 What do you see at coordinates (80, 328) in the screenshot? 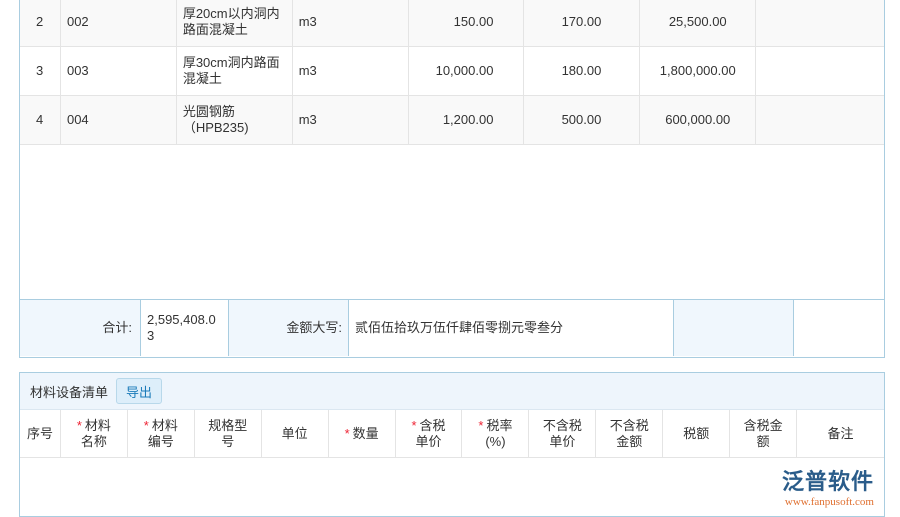
I see `total-label: 合计:` at bounding box center [80, 328].